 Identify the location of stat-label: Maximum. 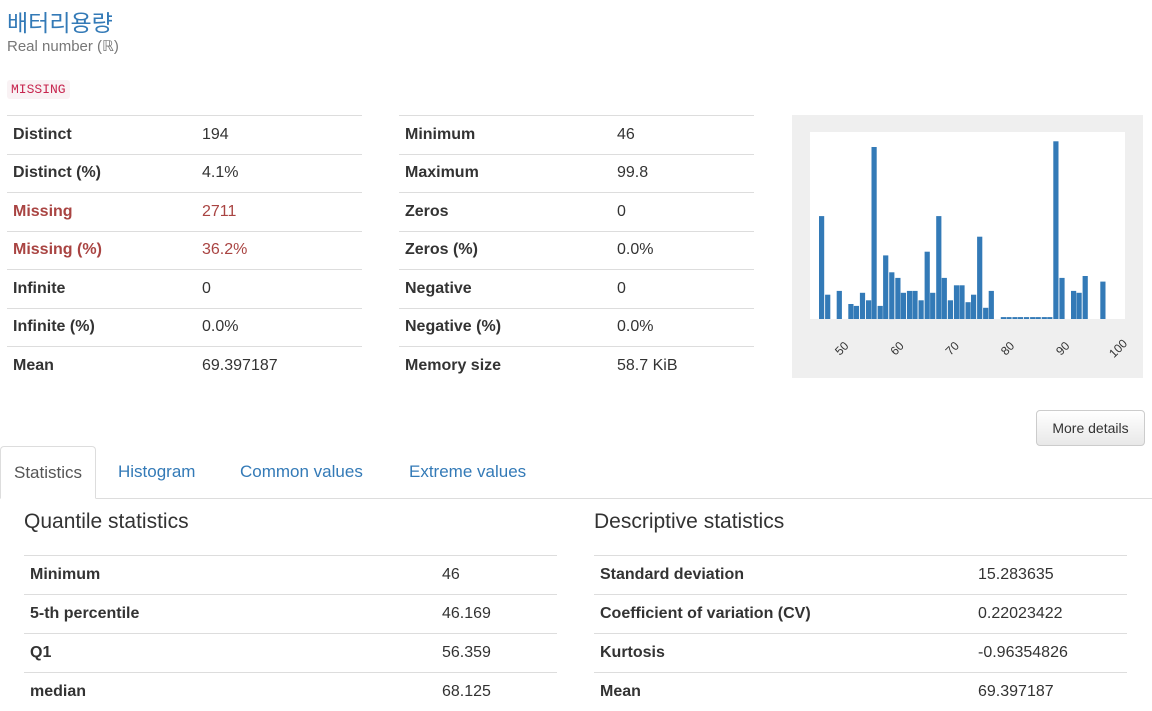
(505, 173).